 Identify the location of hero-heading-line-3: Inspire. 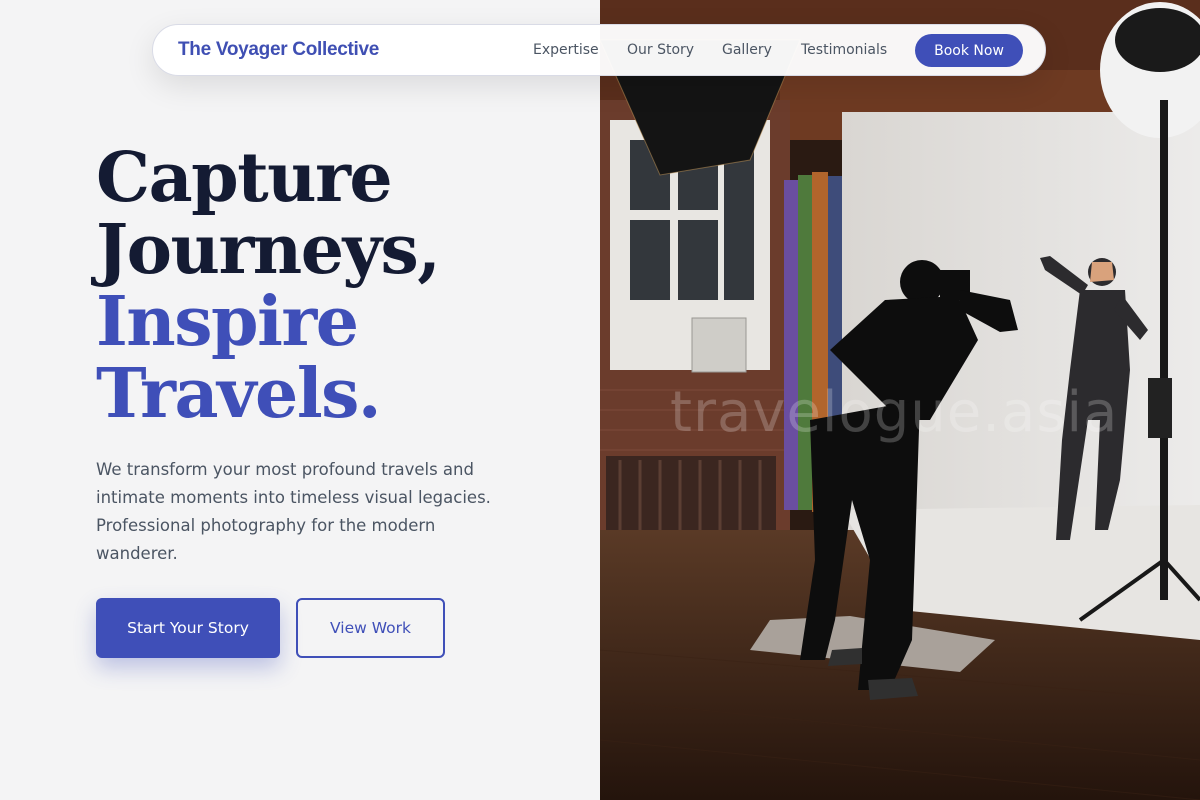
(227, 322).